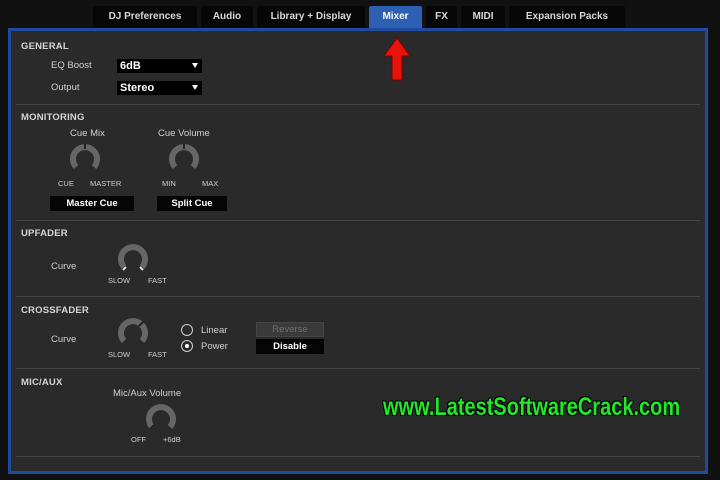 The image size is (720, 480). I want to click on mic-aux-max-label: +6dB, so click(172, 439).